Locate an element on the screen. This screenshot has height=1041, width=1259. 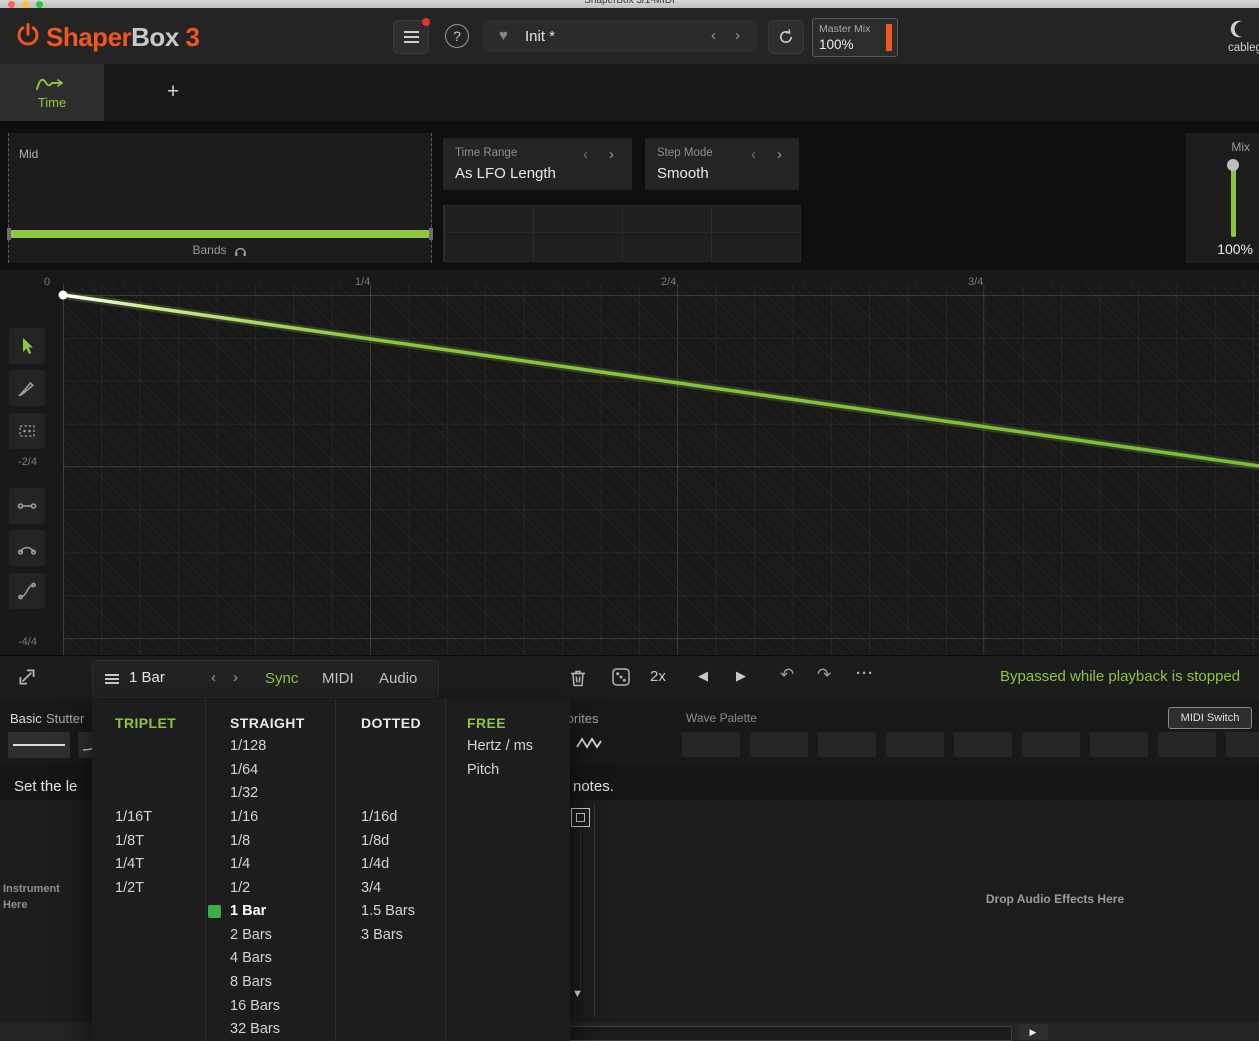
menu-item: 3/4 is located at coordinates (371, 891).